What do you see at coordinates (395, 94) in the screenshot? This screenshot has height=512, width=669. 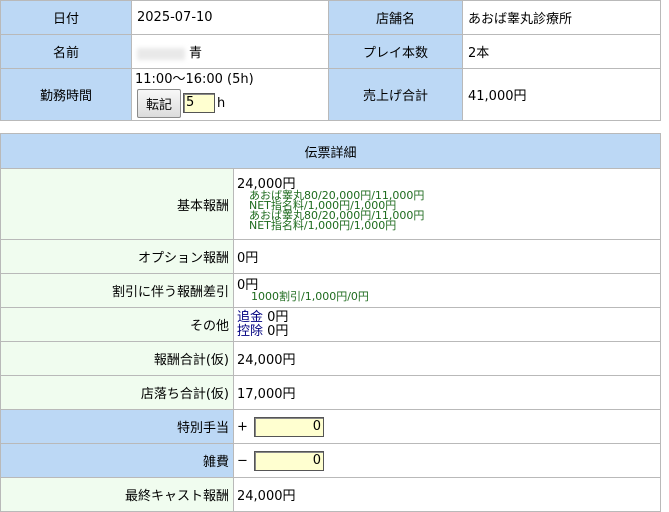 I see `sales-total-label: 売上げ合計` at bounding box center [395, 94].